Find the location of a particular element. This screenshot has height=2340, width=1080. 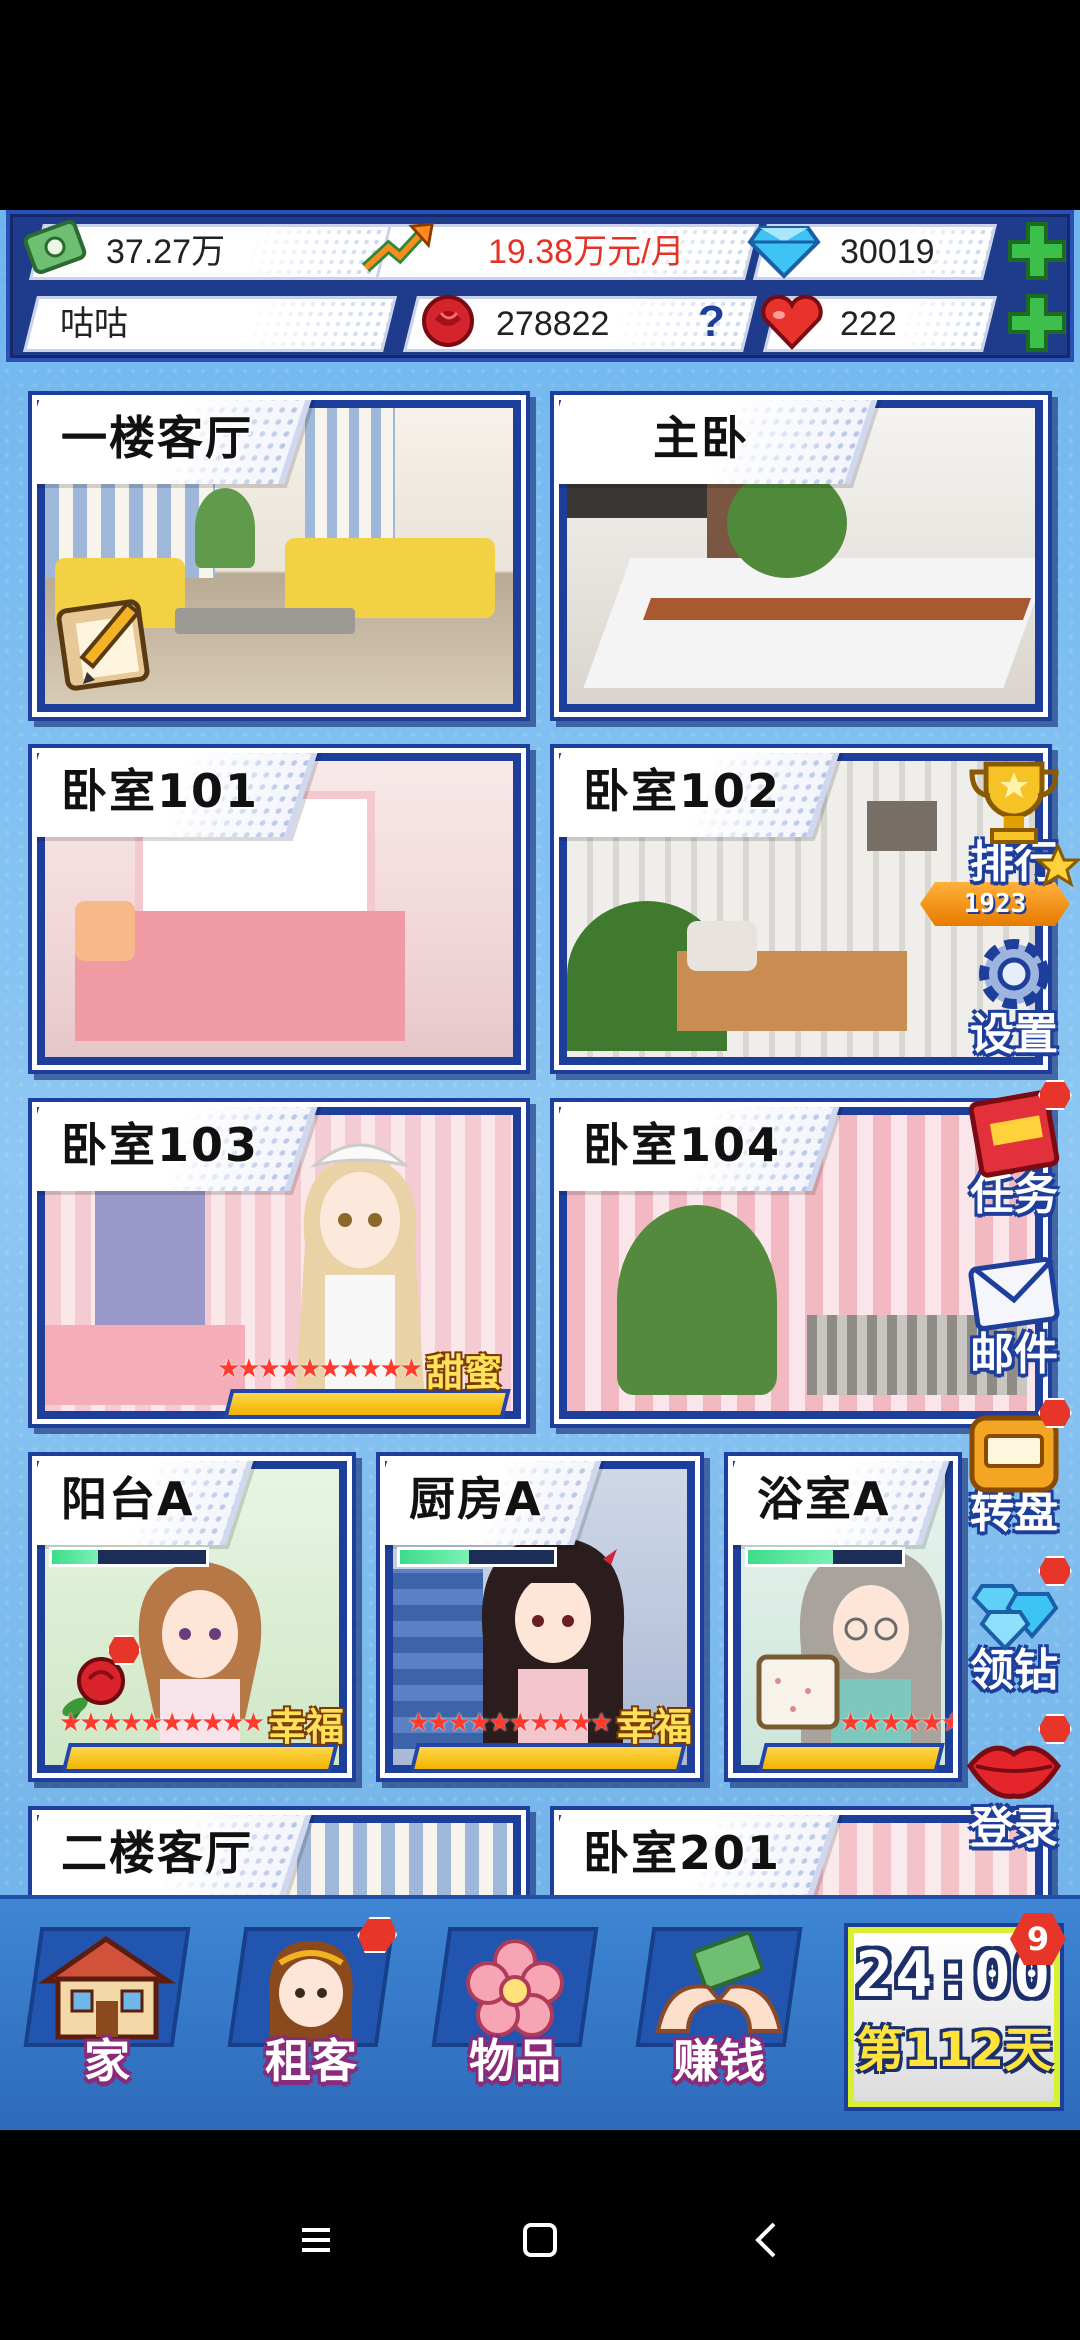

nav-items-label: 物品 is located at coordinates (515, 2061).